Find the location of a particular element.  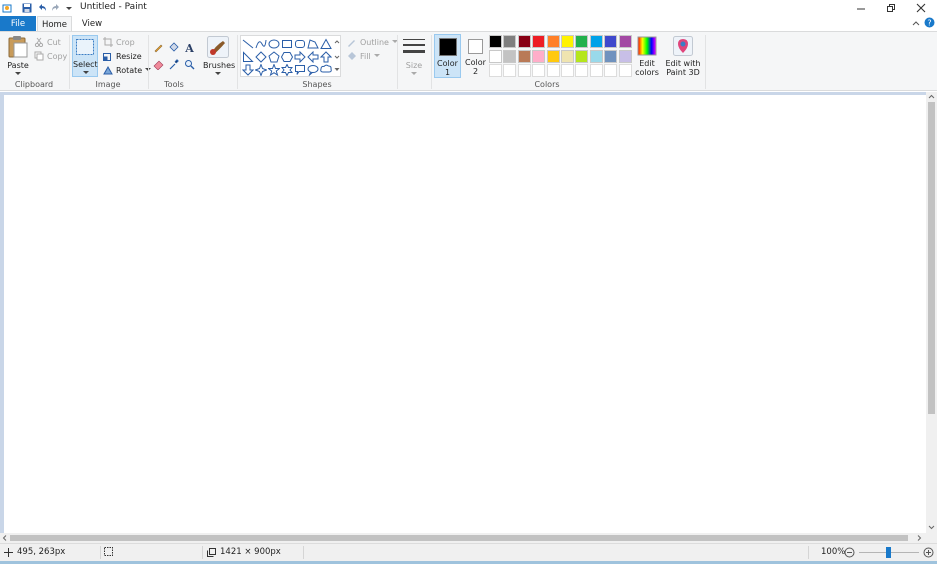

horizontal-scroll-thumb is located at coordinates (459, 538).